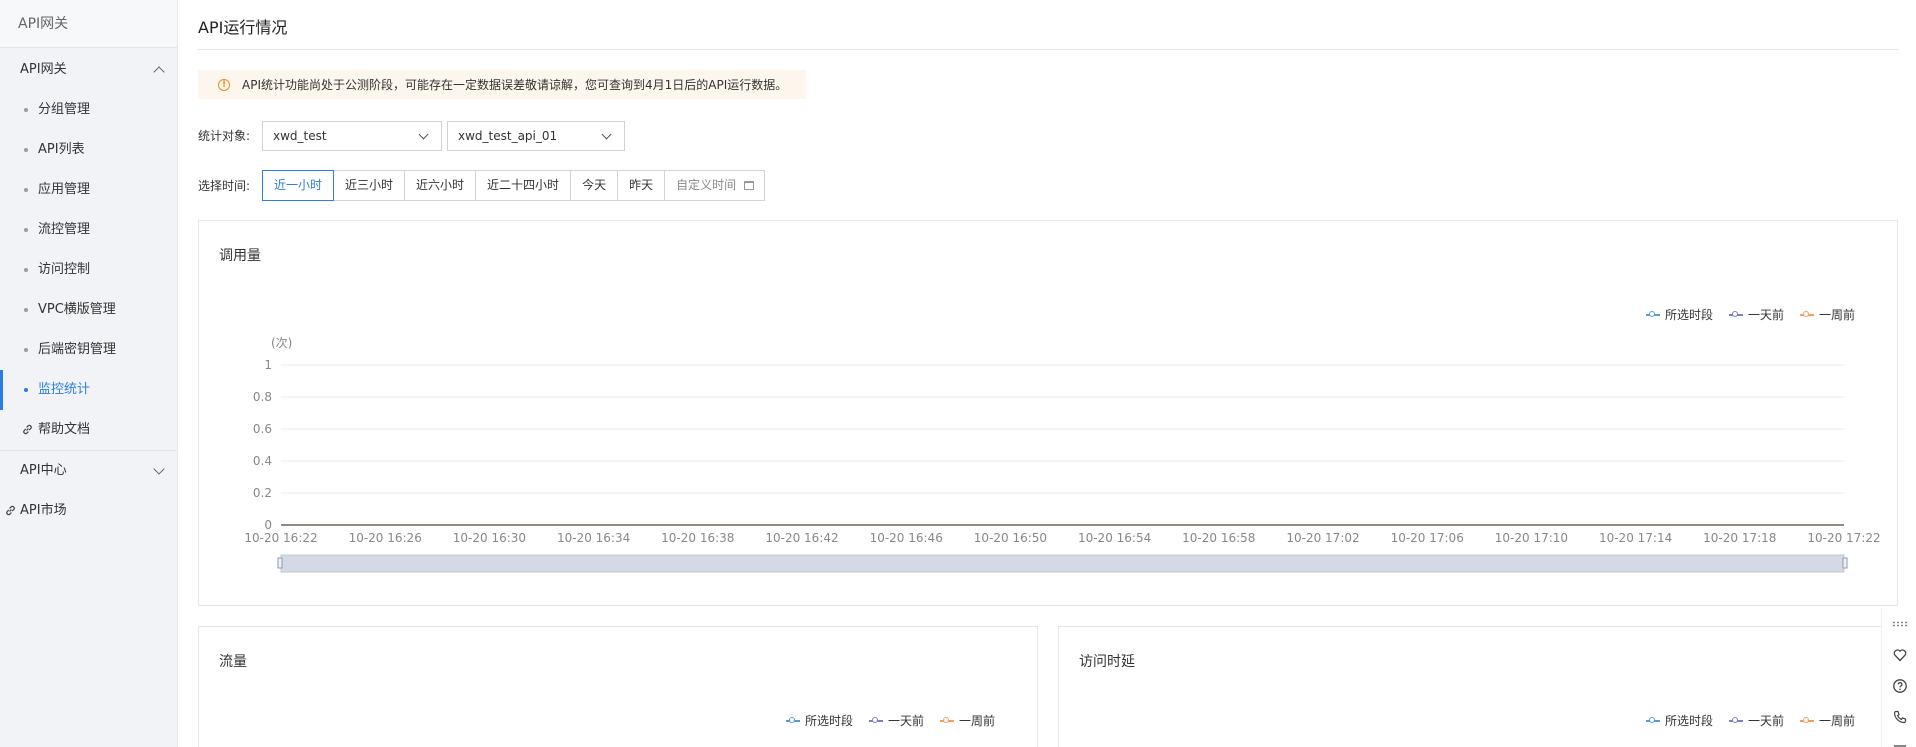 Image resolution: width=1916 pixels, height=747 pixels. I want to click on sidebar-item-group-management: 分组管理, so click(88, 110).